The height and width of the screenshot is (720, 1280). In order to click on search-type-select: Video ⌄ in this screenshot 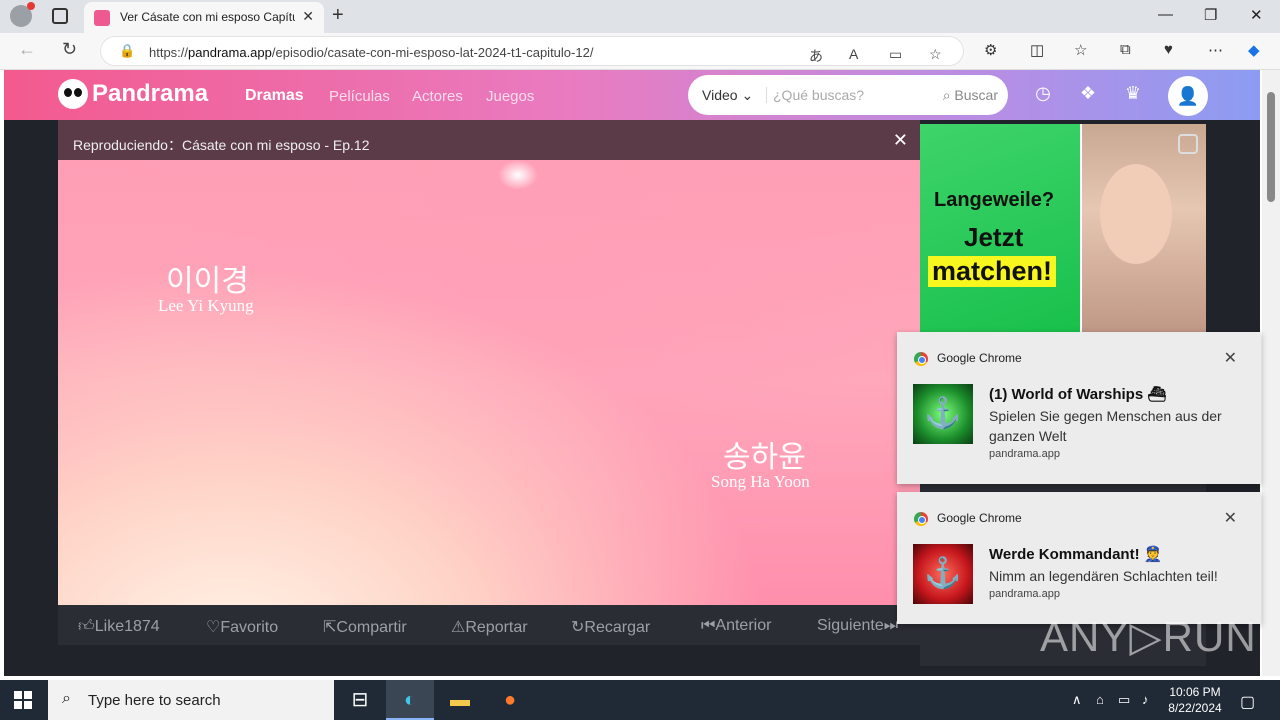, I will do `click(727, 95)`.